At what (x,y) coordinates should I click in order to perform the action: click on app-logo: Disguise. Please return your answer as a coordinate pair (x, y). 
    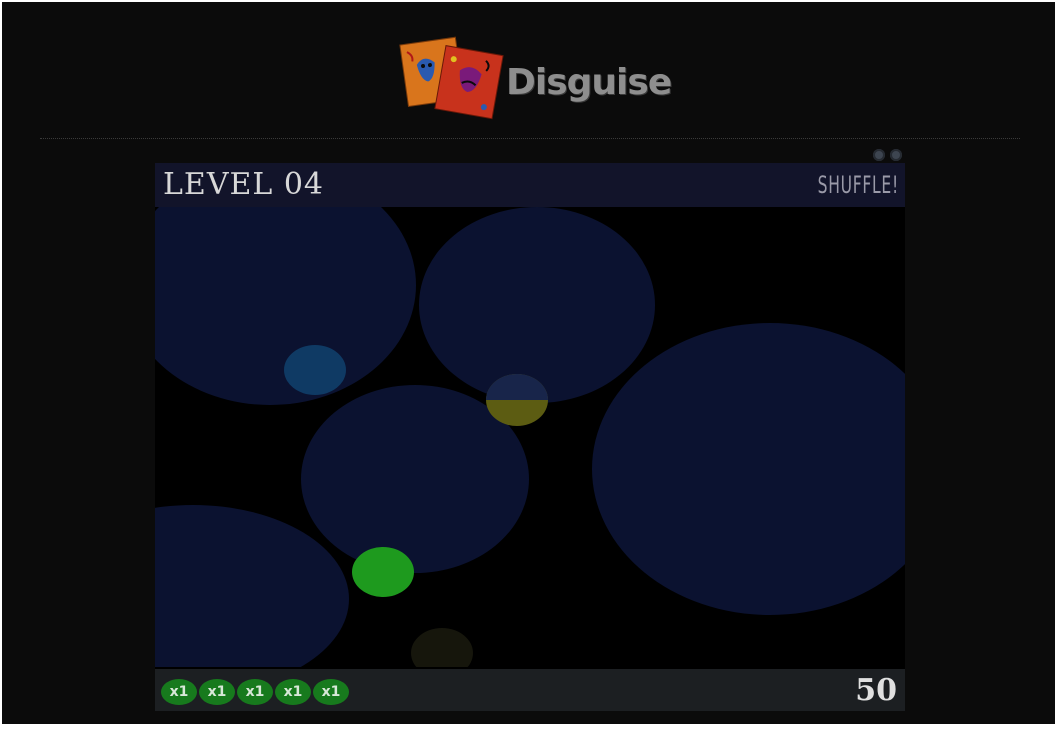
    Looking at the image, I should click on (538, 77).